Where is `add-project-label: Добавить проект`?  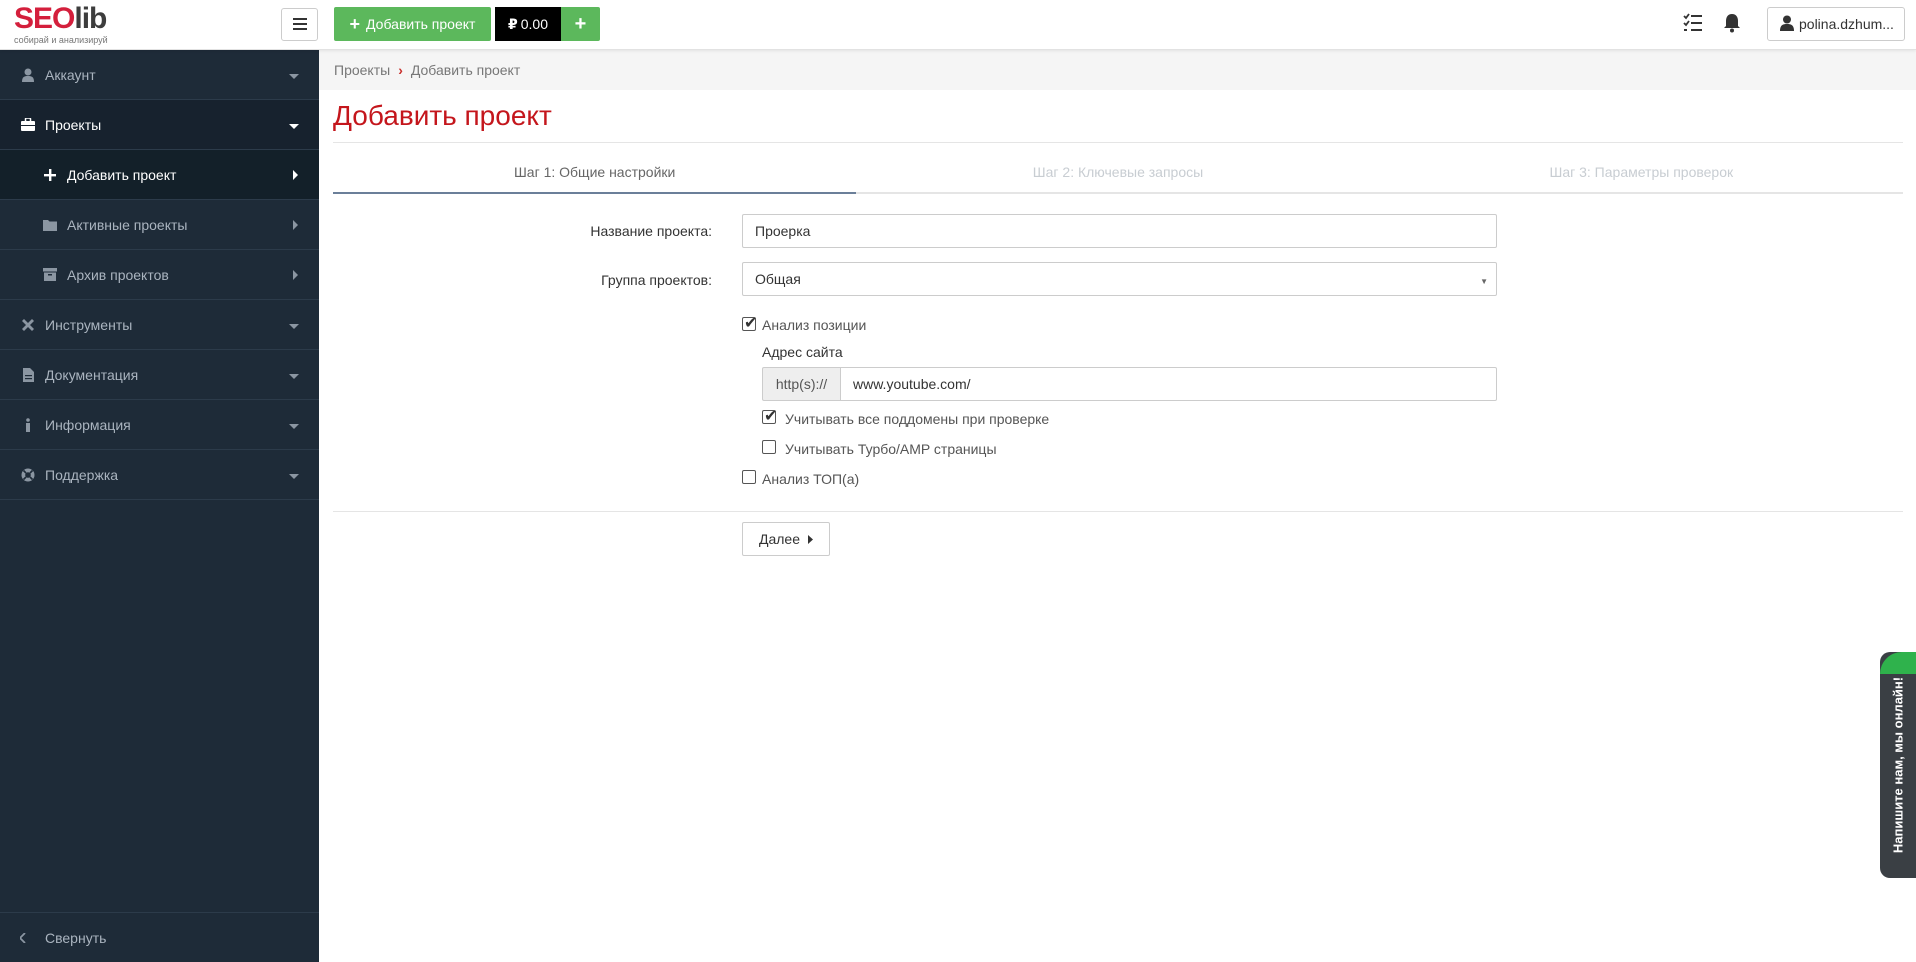 add-project-label: Добавить проект is located at coordinates (421, 24).